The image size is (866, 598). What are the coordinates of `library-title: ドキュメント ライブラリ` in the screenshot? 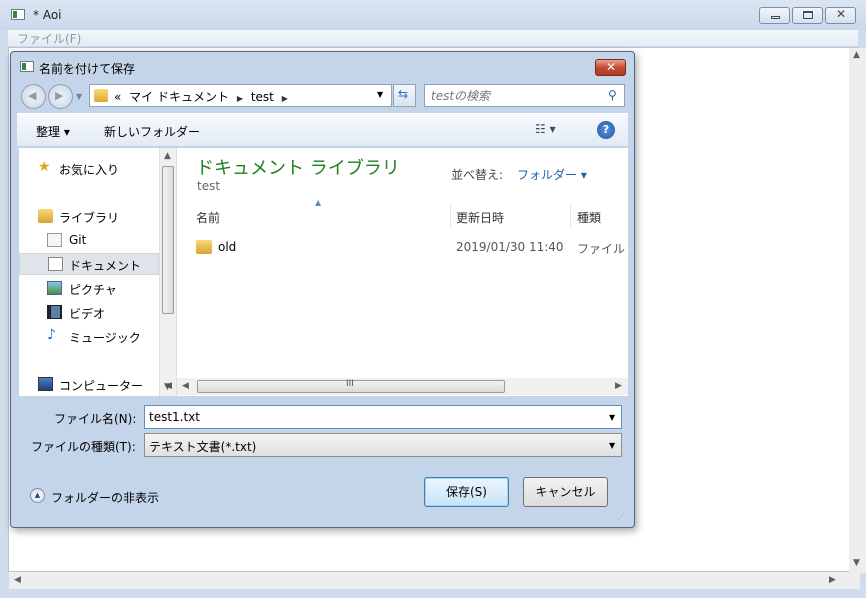 It's located at (298, 168).